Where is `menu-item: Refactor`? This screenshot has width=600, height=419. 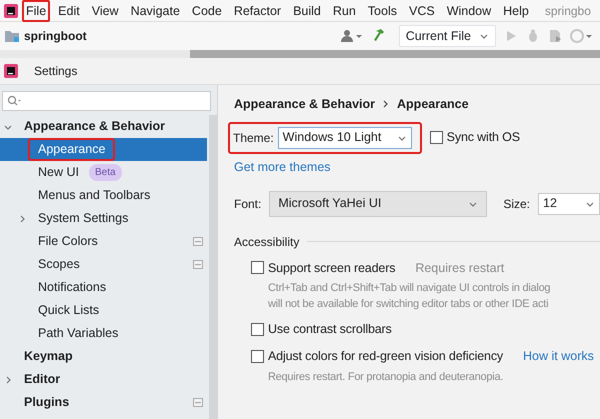
menu-item: Refactor is located at coordinates (258, 11).